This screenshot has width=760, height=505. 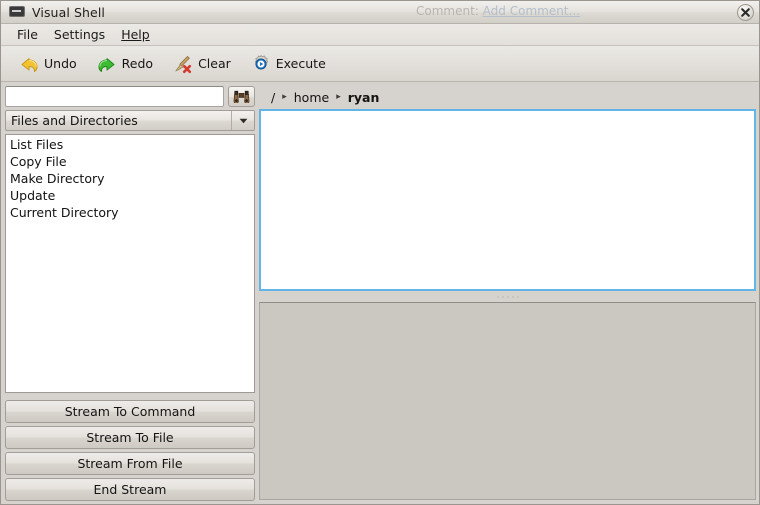 I want to click on breadcrumb-item-home: home, so click(x=311, y=97).